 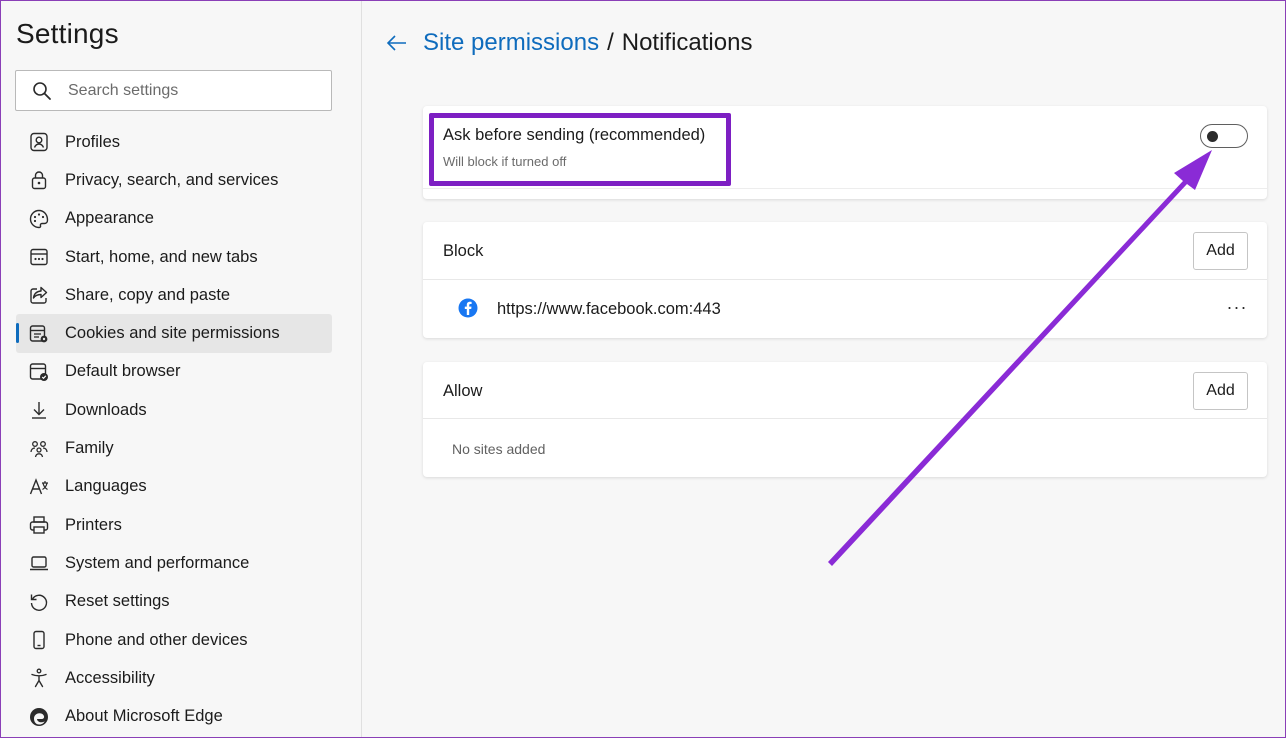 I want to click on sidebar-title: Settings, so click(x=67, y=33).